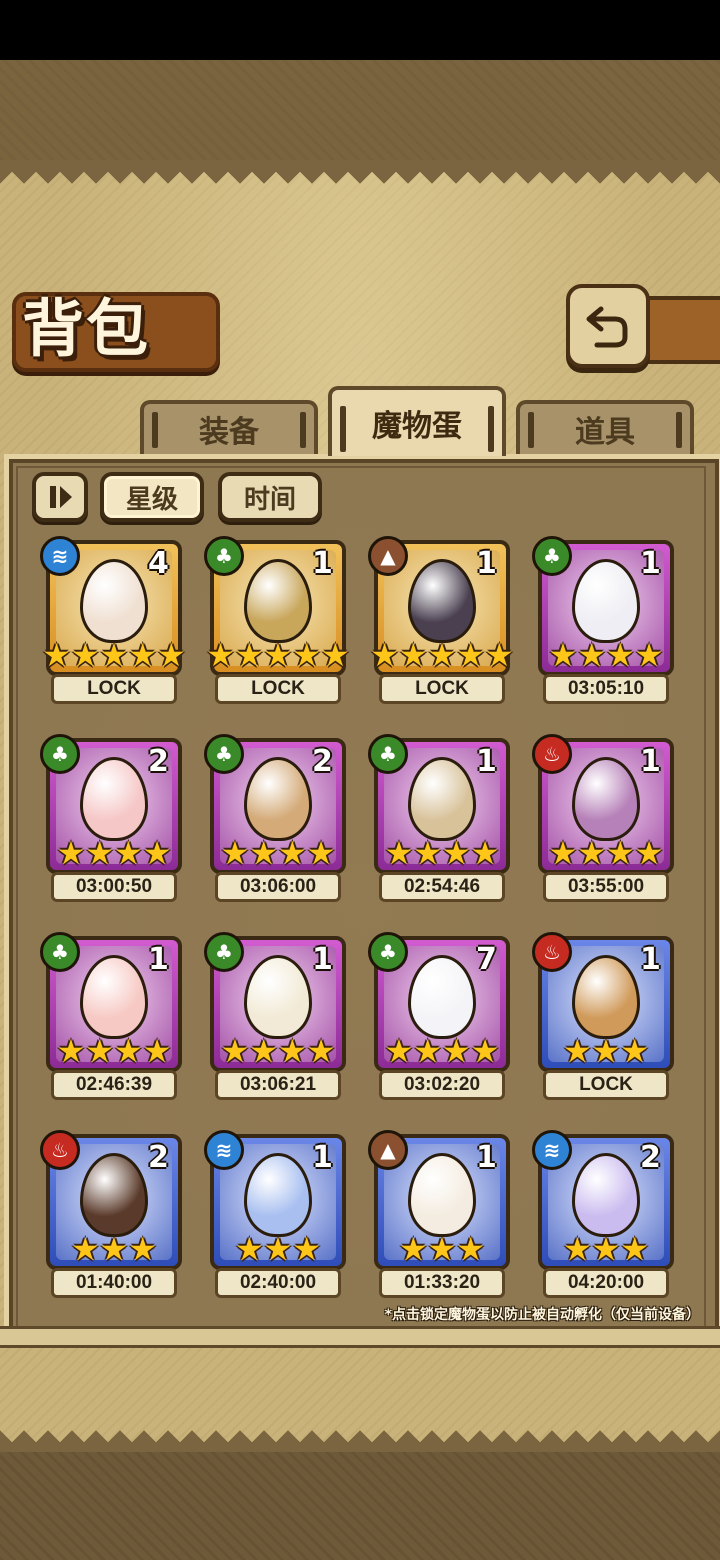  I want to click on tab-bar: 装备 魔物蛋 道具, so click(360, 421).